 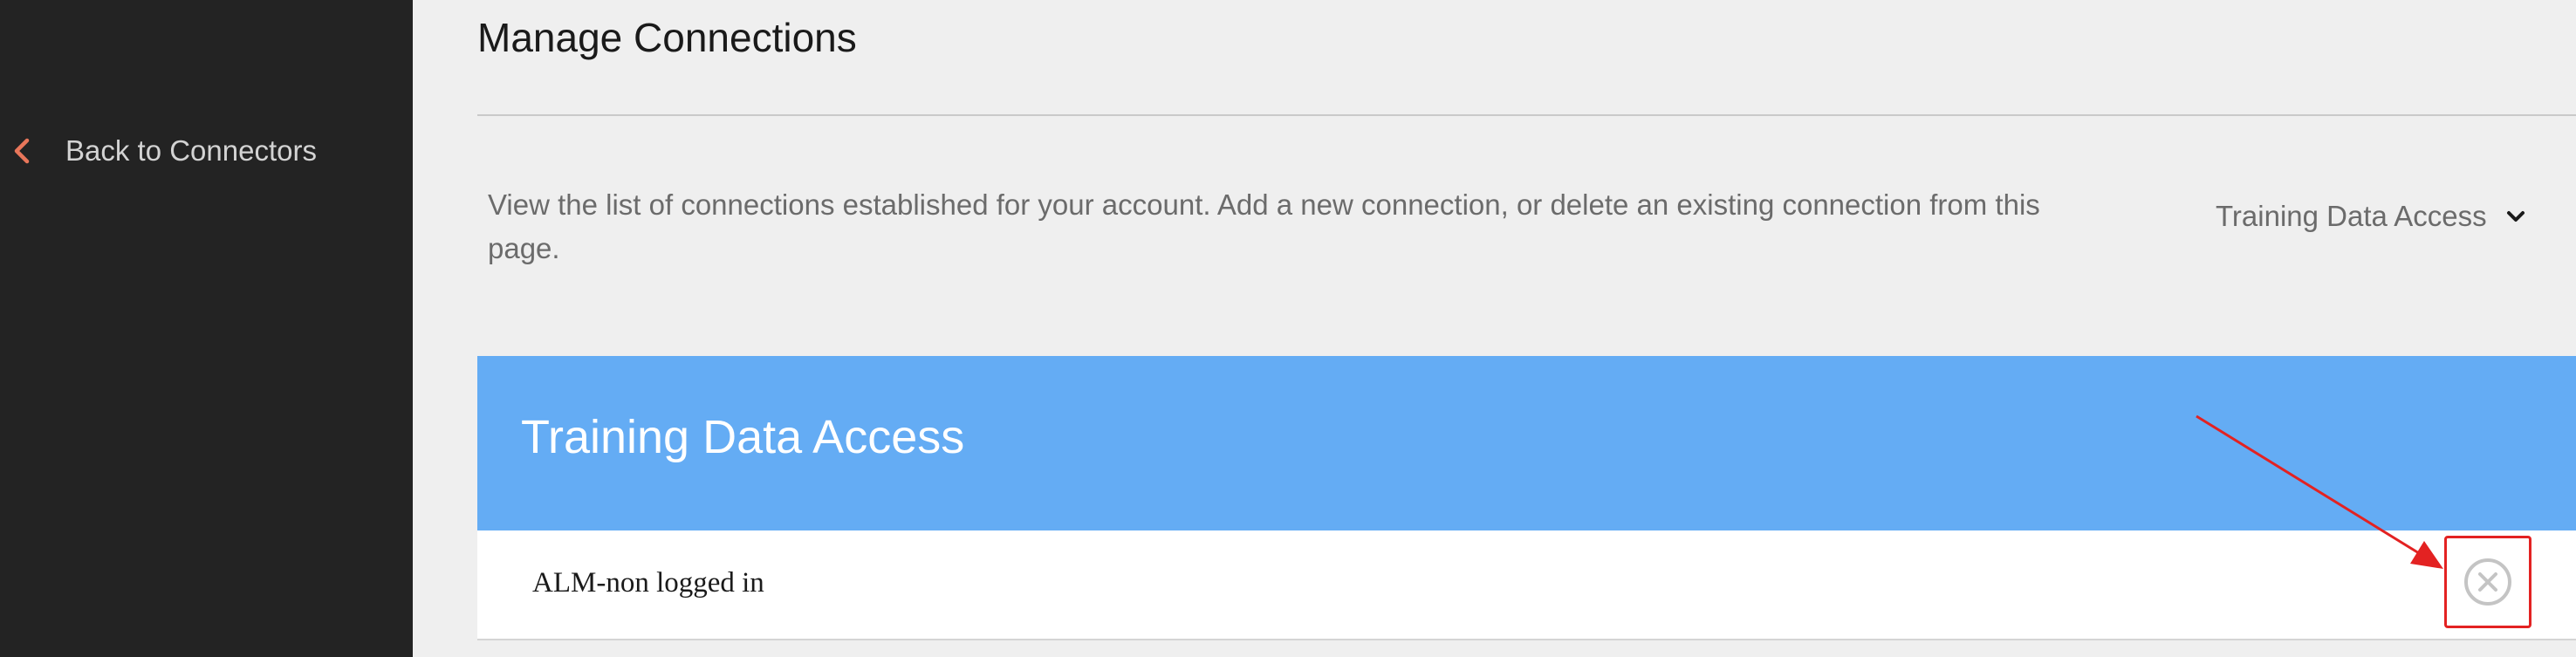 What do you see at coordinates (1527, 585) in the screenshot?
I see `connection-row: ALM-non logged in` at bounding box center [1527, 585].